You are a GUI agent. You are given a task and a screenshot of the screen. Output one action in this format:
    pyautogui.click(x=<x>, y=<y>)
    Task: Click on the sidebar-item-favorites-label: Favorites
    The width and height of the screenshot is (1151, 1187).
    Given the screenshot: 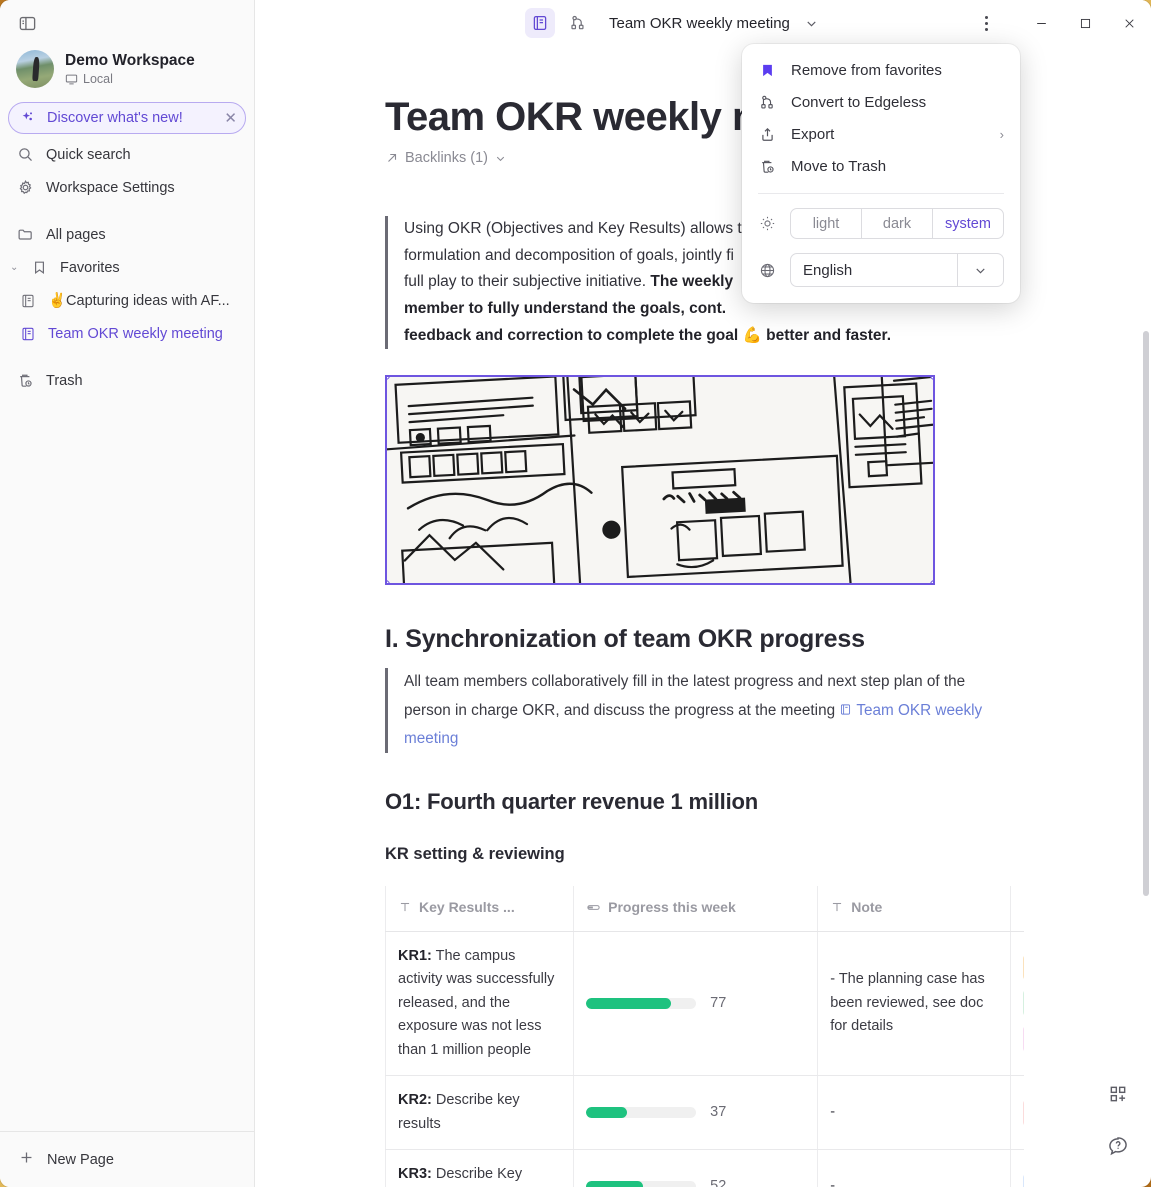 What is the action you would take?
    pyautogui.click(x=90, y=267)
    